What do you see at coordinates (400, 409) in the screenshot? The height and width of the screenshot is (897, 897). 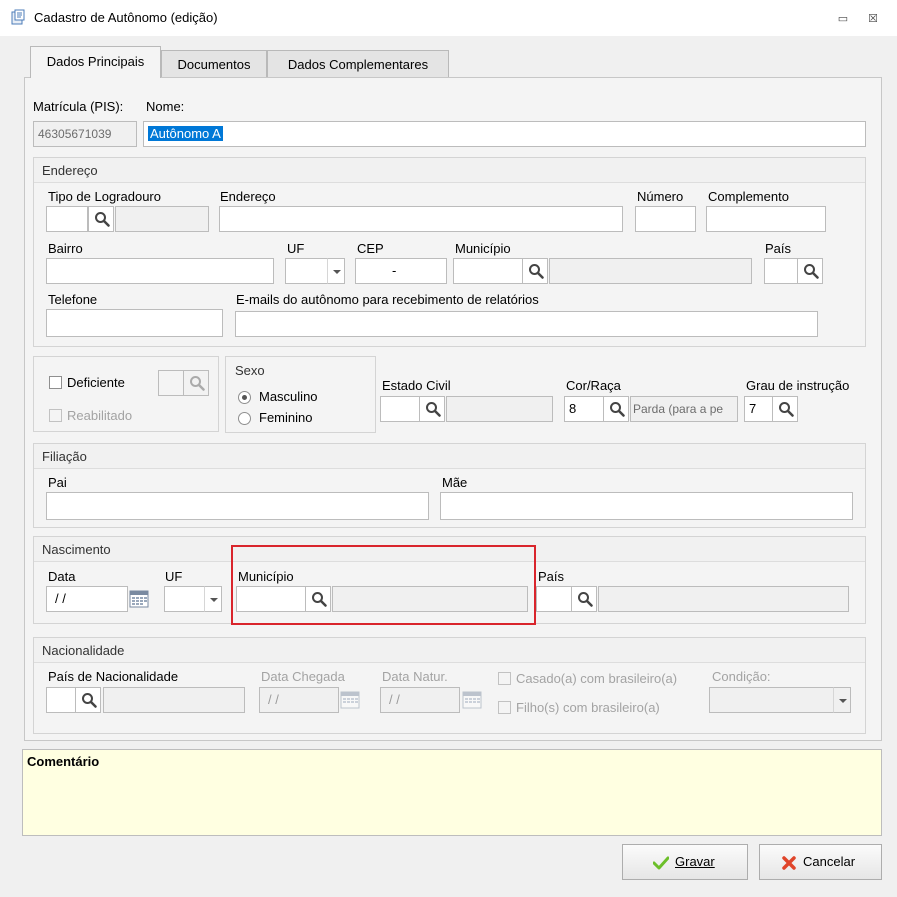 I see `estado-civil-code-input` at bounding box center [400, 409].